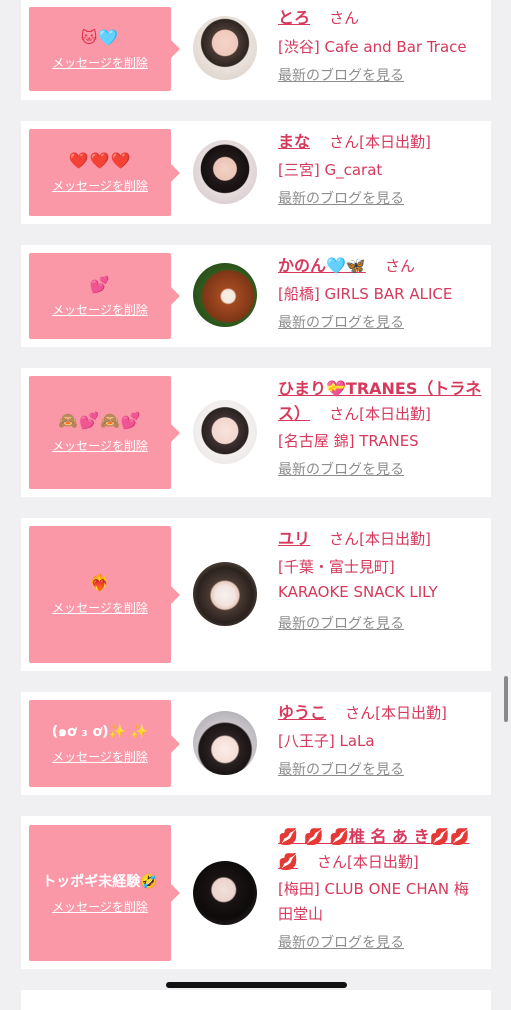 The image size is (511, 1010). I want to click on shop-name: [船橋] GIRLS BAR ALICE, so click(365, 294).